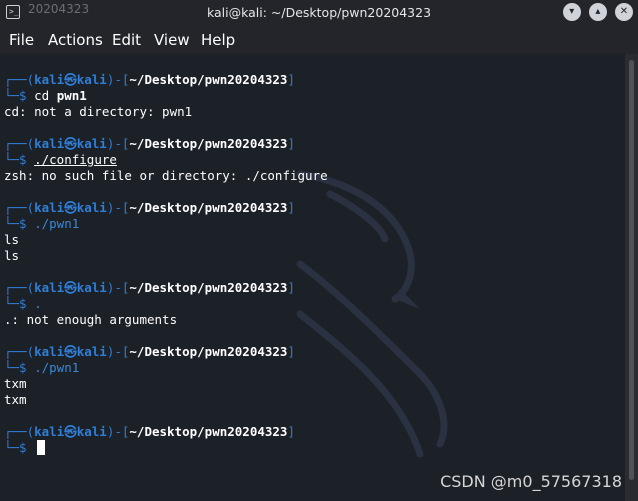 Image resolution: width=638 pixels, height=501 pixels. I want to click on text-cursor, so click(41, 447).